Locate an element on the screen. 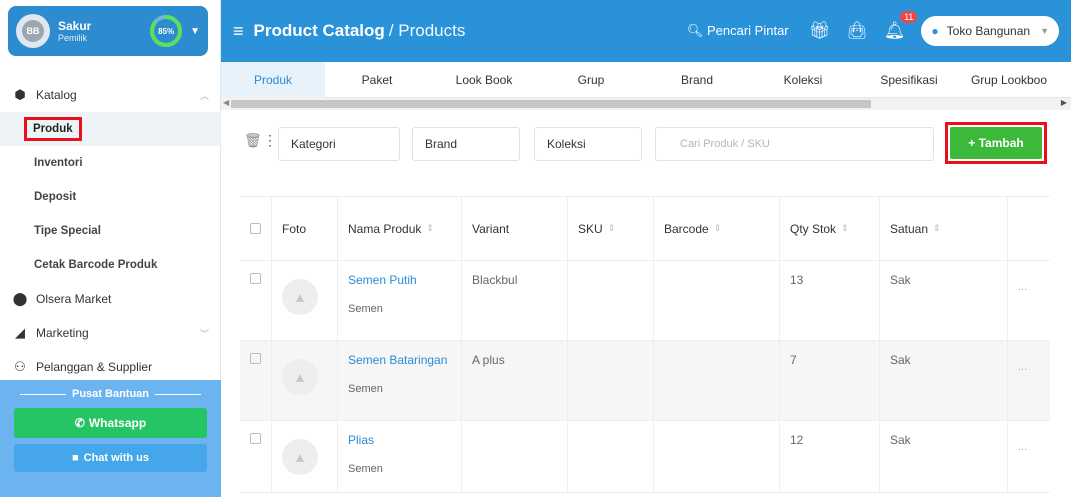  tab-koleksi: Koleksi is located at coordinates (803, 80).